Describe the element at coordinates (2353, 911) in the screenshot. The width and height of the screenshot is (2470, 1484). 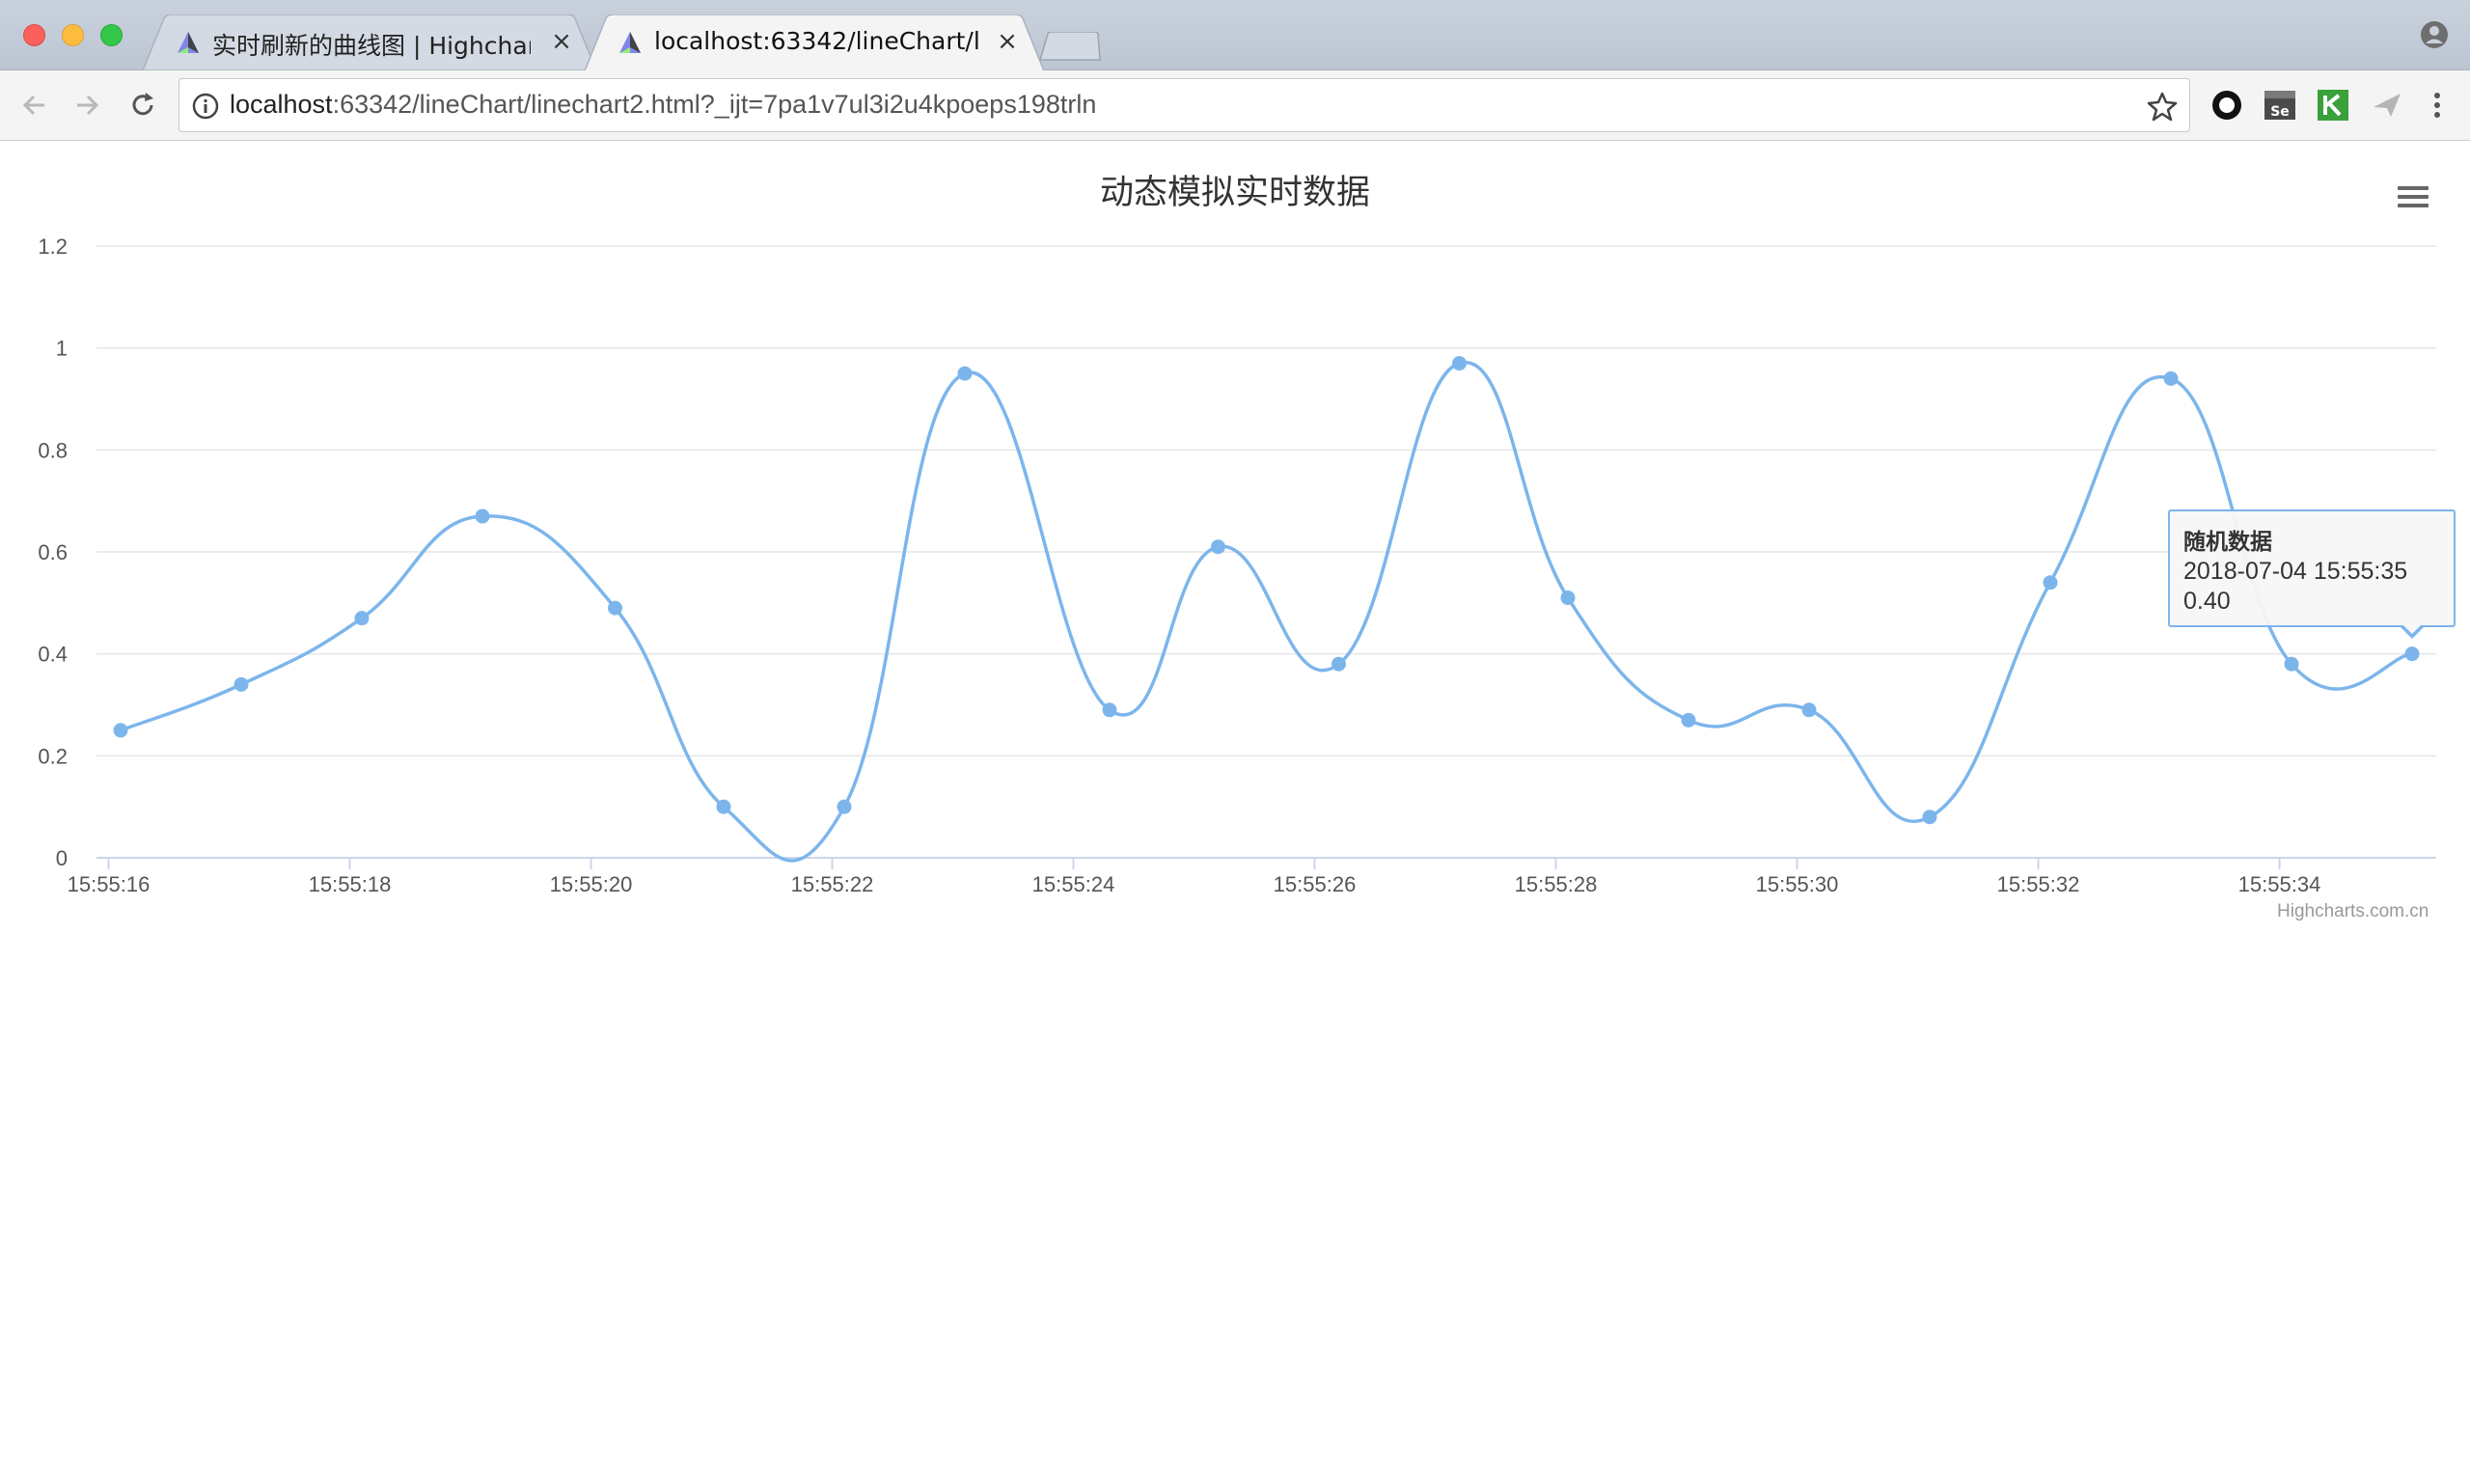
I see `credits-link: Highcharts.com.cn` at that location.